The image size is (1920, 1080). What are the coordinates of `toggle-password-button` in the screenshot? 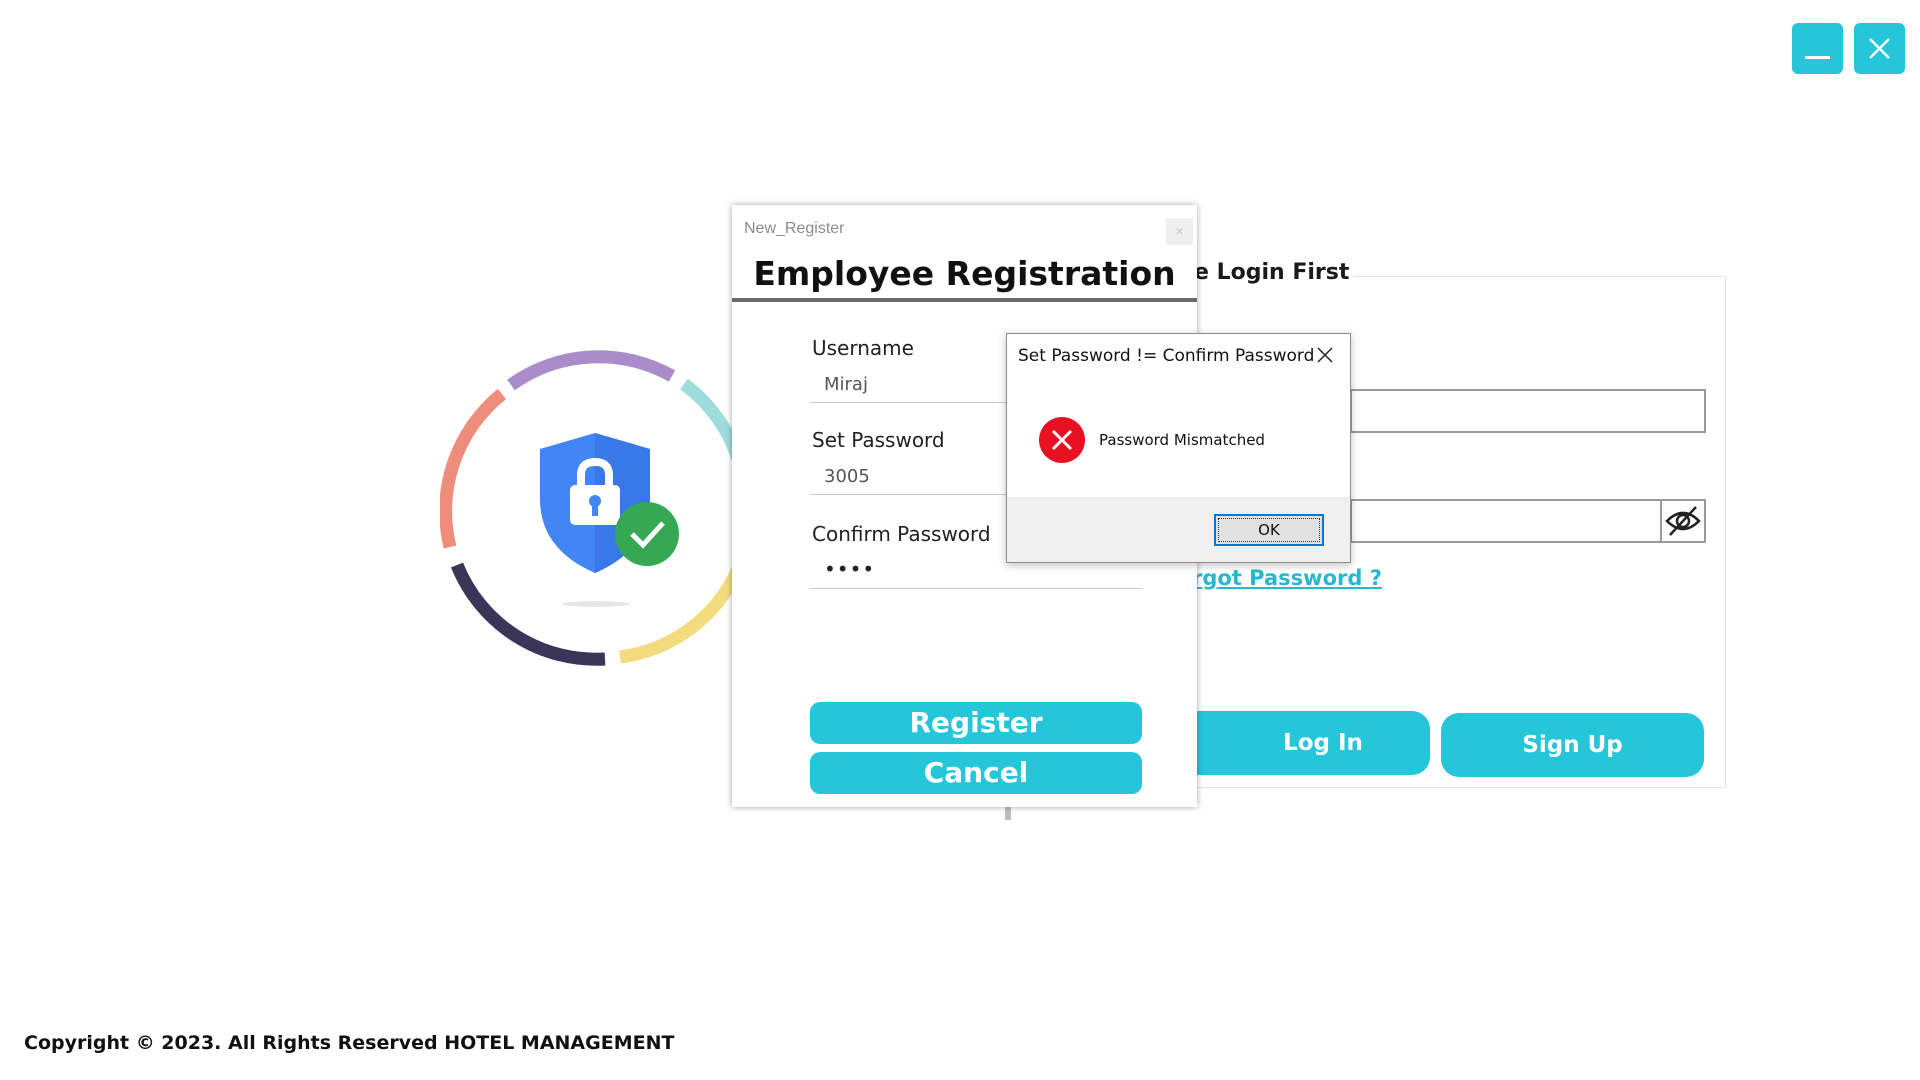 It's located at (1683, 521).